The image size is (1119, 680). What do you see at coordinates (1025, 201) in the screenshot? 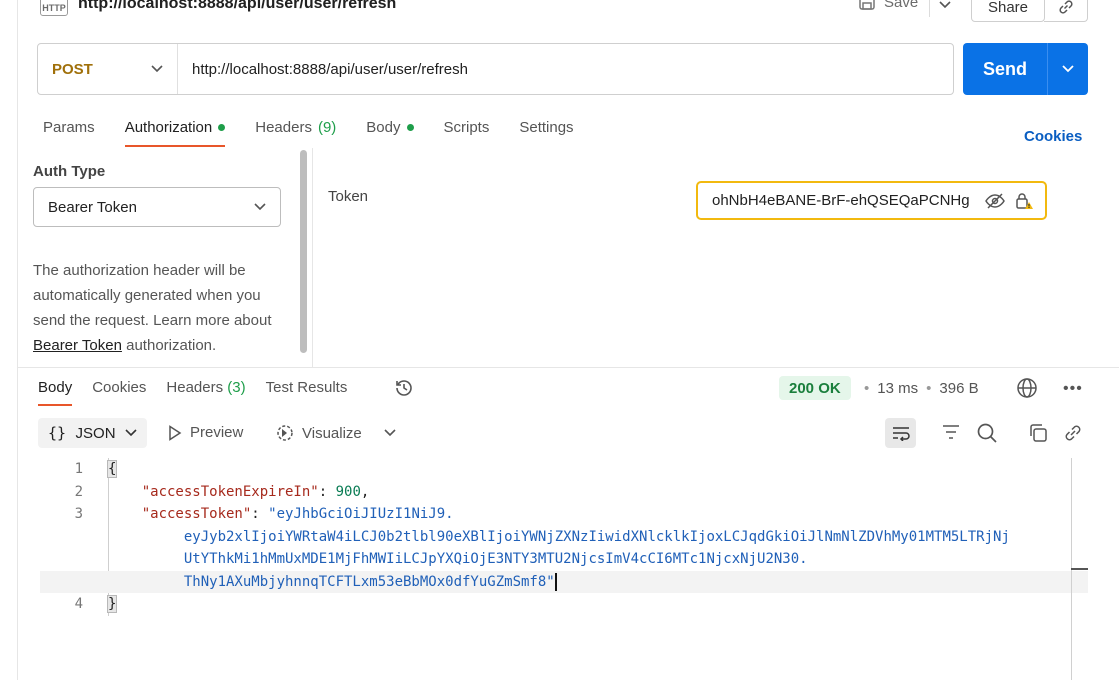
I see `lock-warning-icon` at bounding box center [1025, 201].